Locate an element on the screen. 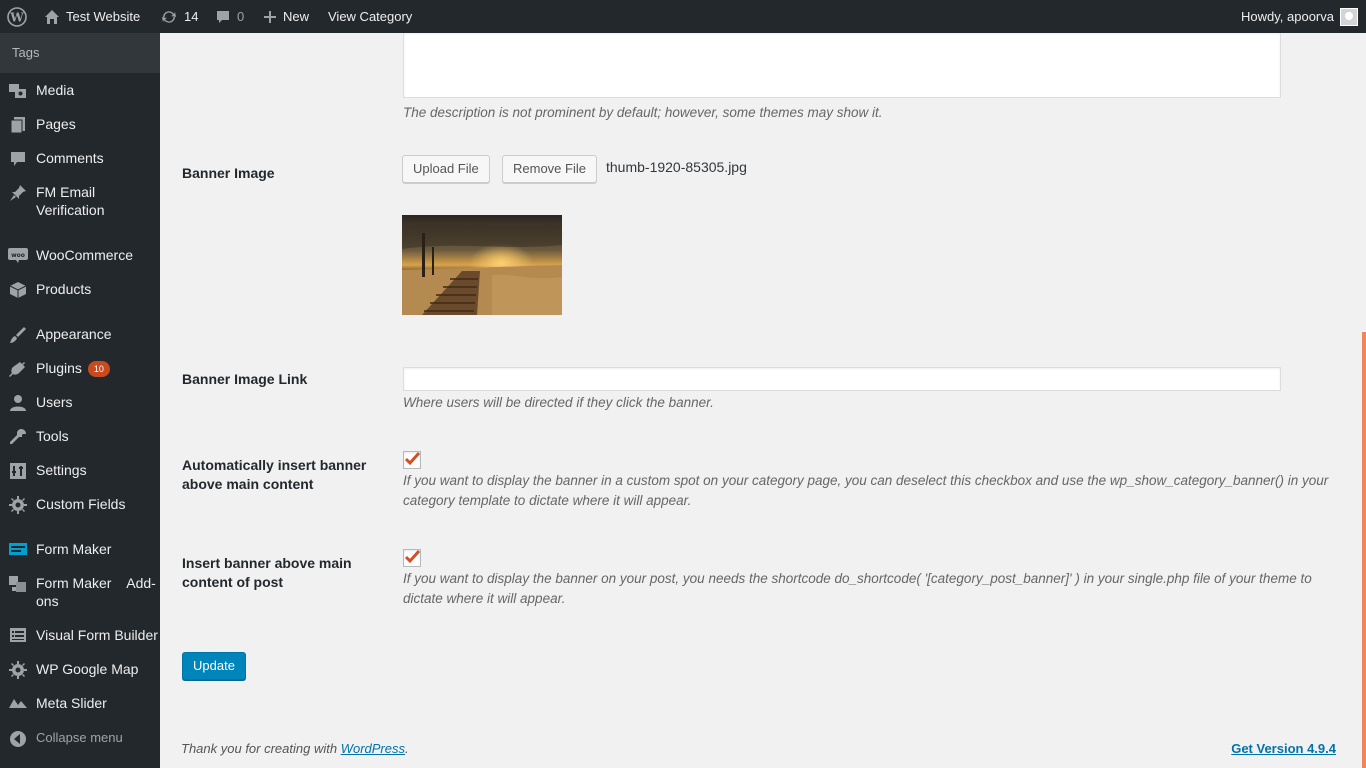 The width and height of the screenshot is (1366, 768). sidebar-item-plugins: Plugins 10 is located at coordinates (80, 368).